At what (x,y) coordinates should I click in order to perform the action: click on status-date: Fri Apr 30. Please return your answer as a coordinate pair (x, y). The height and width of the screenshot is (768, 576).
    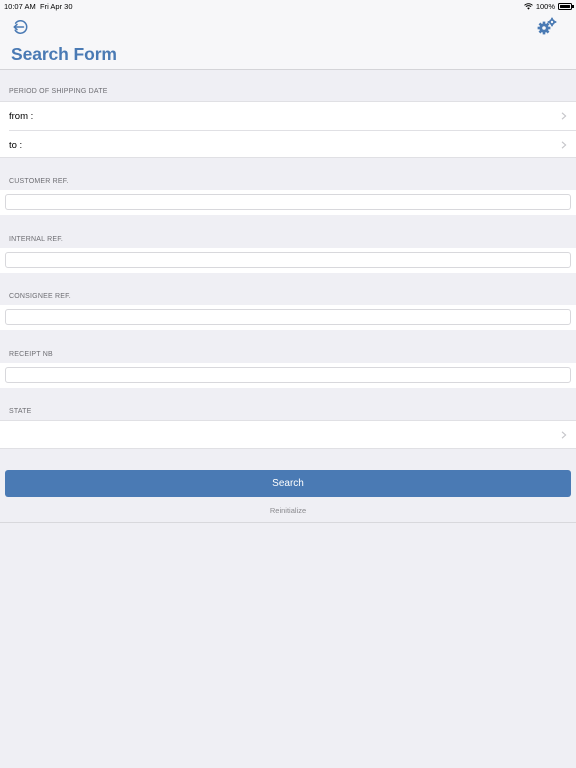
    Looking at the image, I should click on (56, 6).